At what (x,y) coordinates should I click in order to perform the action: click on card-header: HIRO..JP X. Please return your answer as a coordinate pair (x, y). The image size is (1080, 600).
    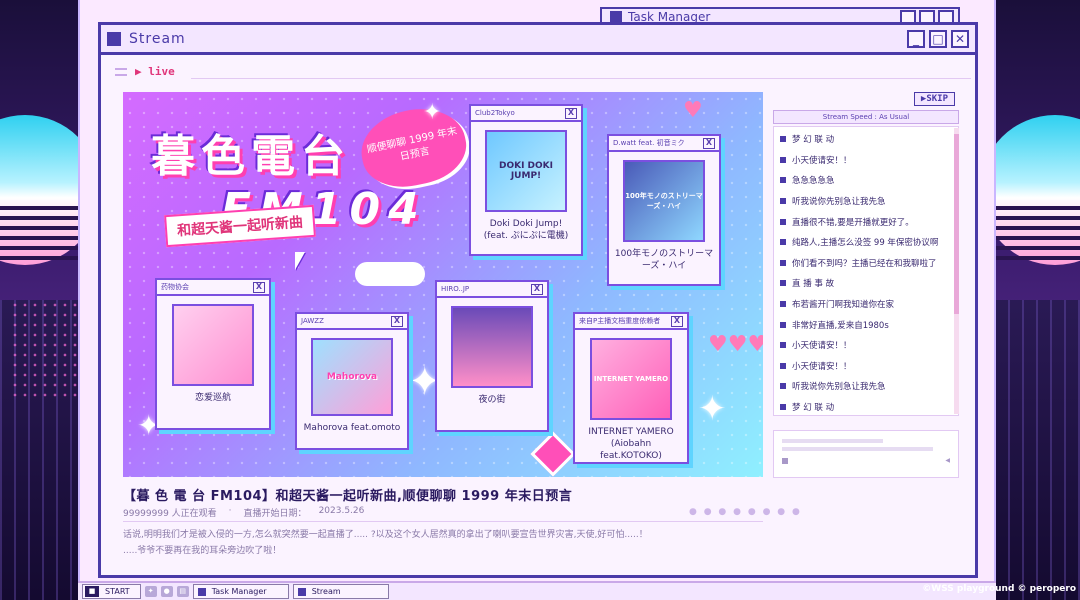
    Looking at the image, I should click on (492, 290).